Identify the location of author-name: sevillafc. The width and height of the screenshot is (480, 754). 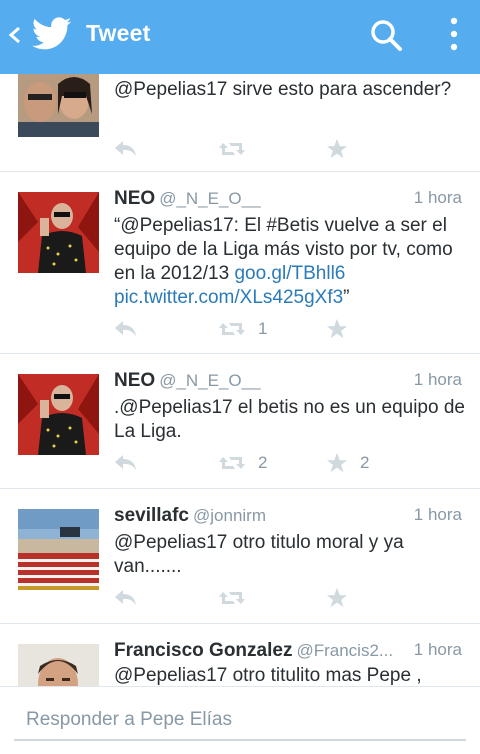
(151, 515).